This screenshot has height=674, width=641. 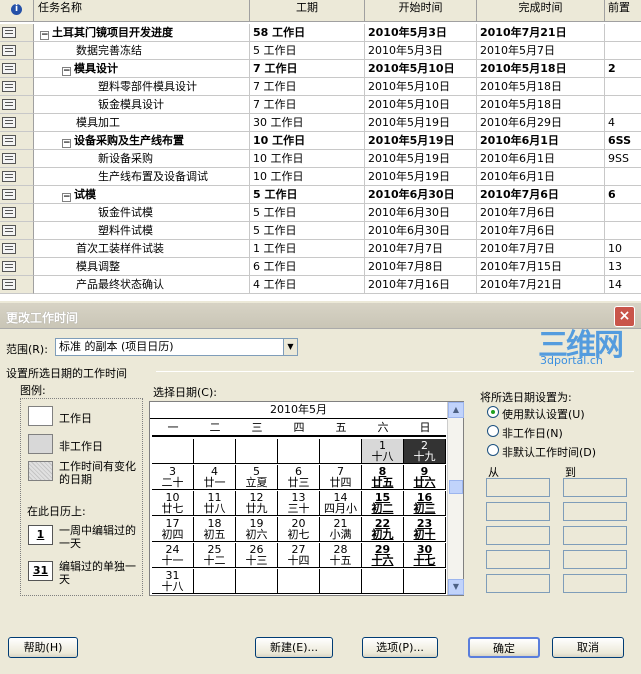 I want to click on task-name-cell: 产品最终状态确认, so click(x=142, y=285).